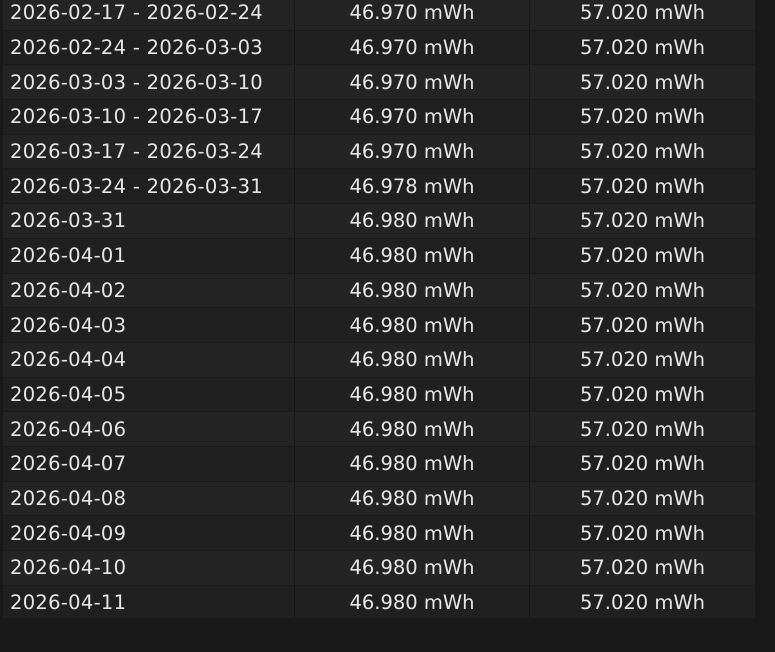 The height and width of the screenshot is (652, 775). What do you see at coordinates (149, 290) in the screenshot?
I see `period-cell: 2026-04-02` at bounding box center [149, 290].